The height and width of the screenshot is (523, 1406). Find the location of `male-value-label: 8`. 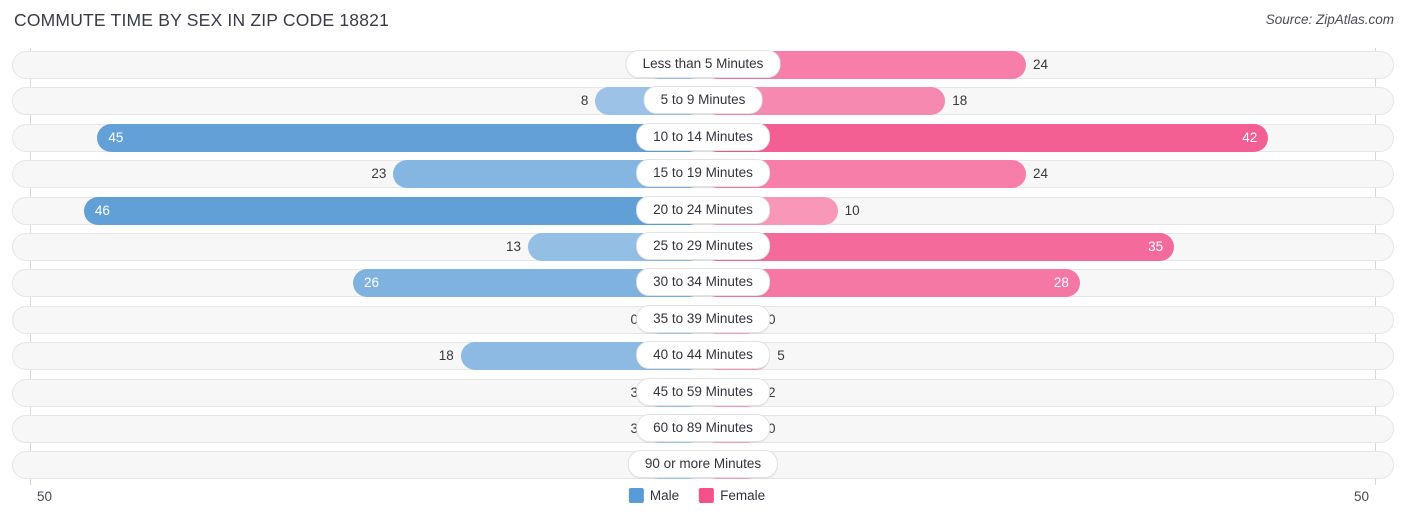

male-value-label: 8 is located at coordinates (584, 101).